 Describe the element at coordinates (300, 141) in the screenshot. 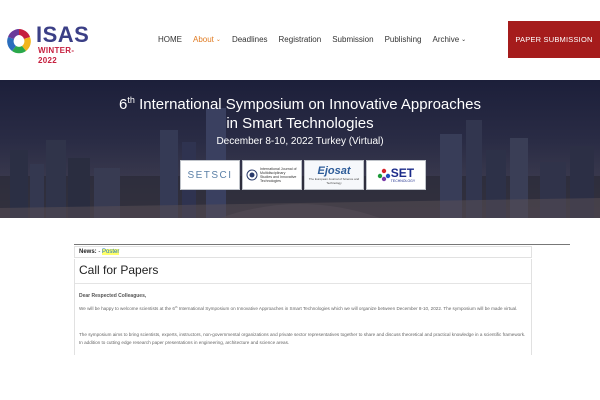

I see `hero-date: December 8-10, 2022 Turkey (Virtual)` at that location.